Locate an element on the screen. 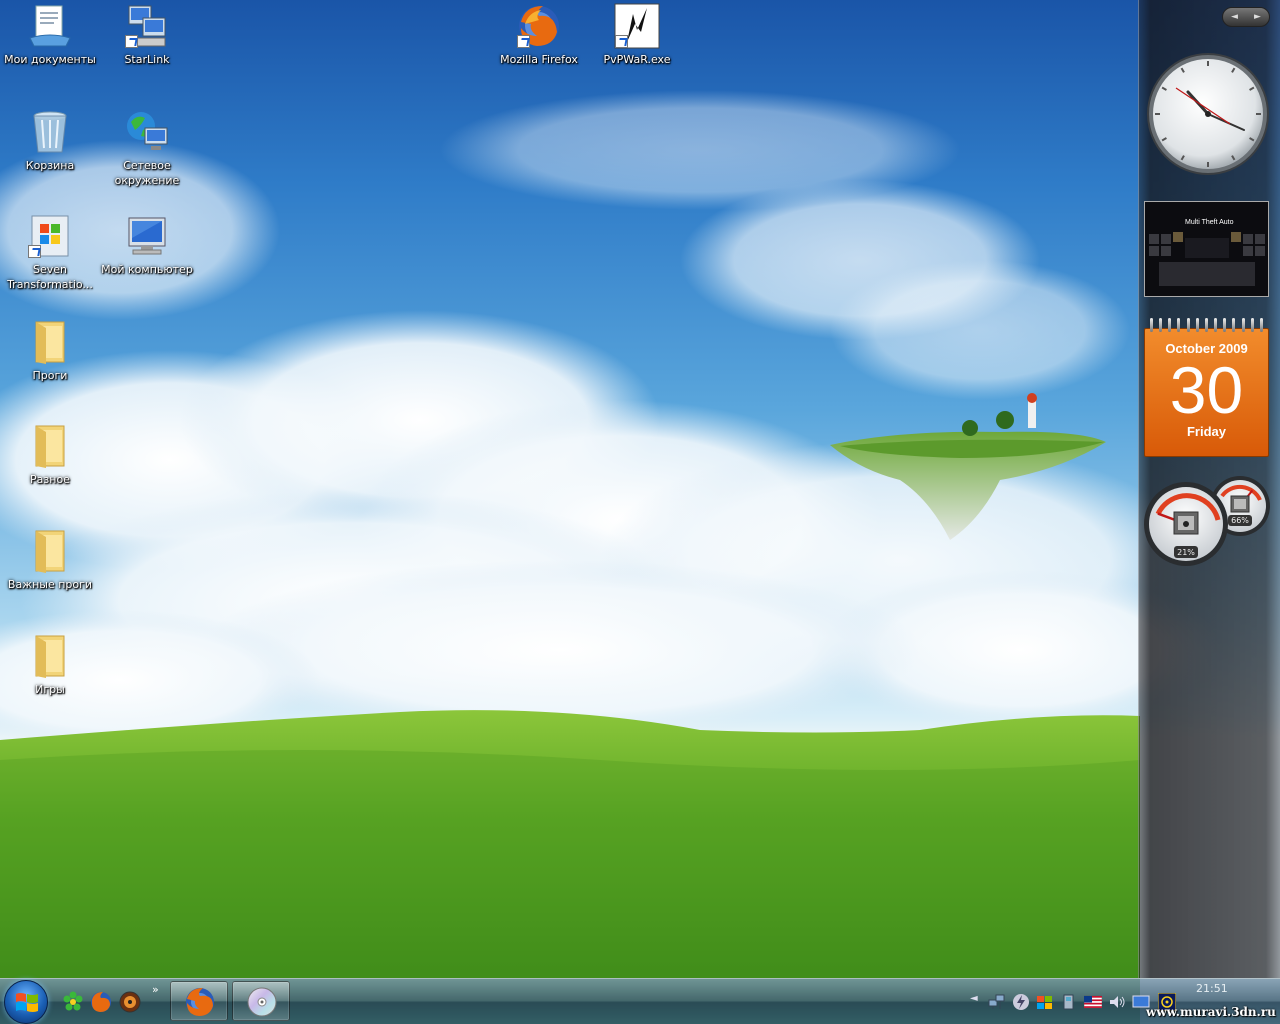  calendar-page: October 2009 30 Friday is located at coordinates (1206, 392).